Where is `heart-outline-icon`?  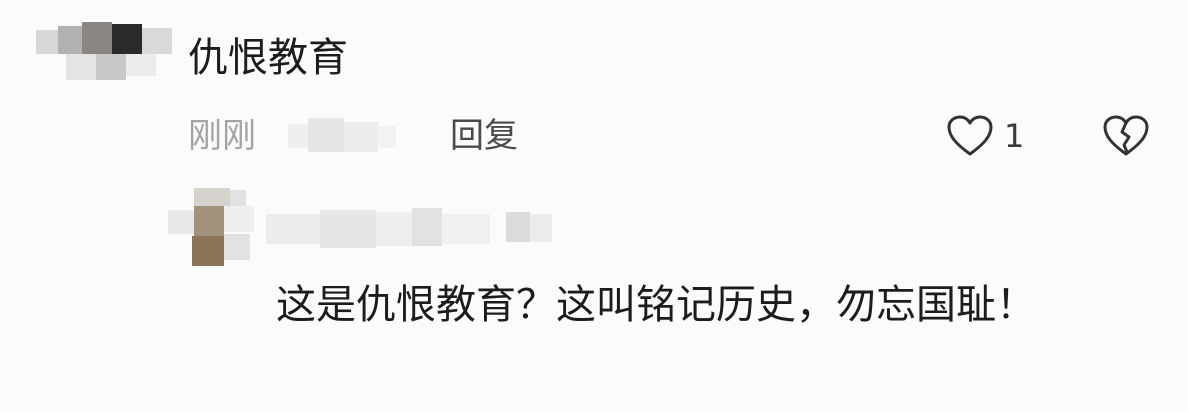 heart-outline-icon is located at coordinates (970, 135).